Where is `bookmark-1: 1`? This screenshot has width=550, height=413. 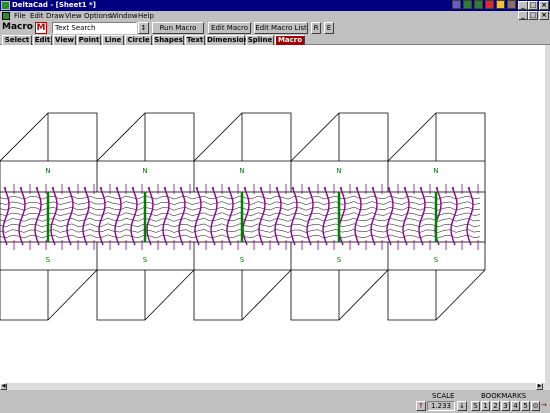
bookmark-1: 1 is located at coordinates (485, 406).